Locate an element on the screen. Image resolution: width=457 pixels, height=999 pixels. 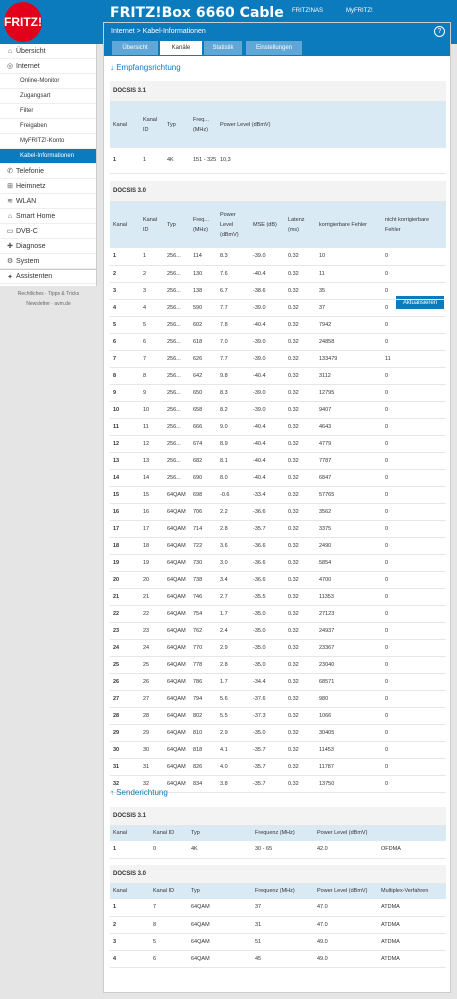
table-cell: 7.6 is located at coordinates (233, 274).